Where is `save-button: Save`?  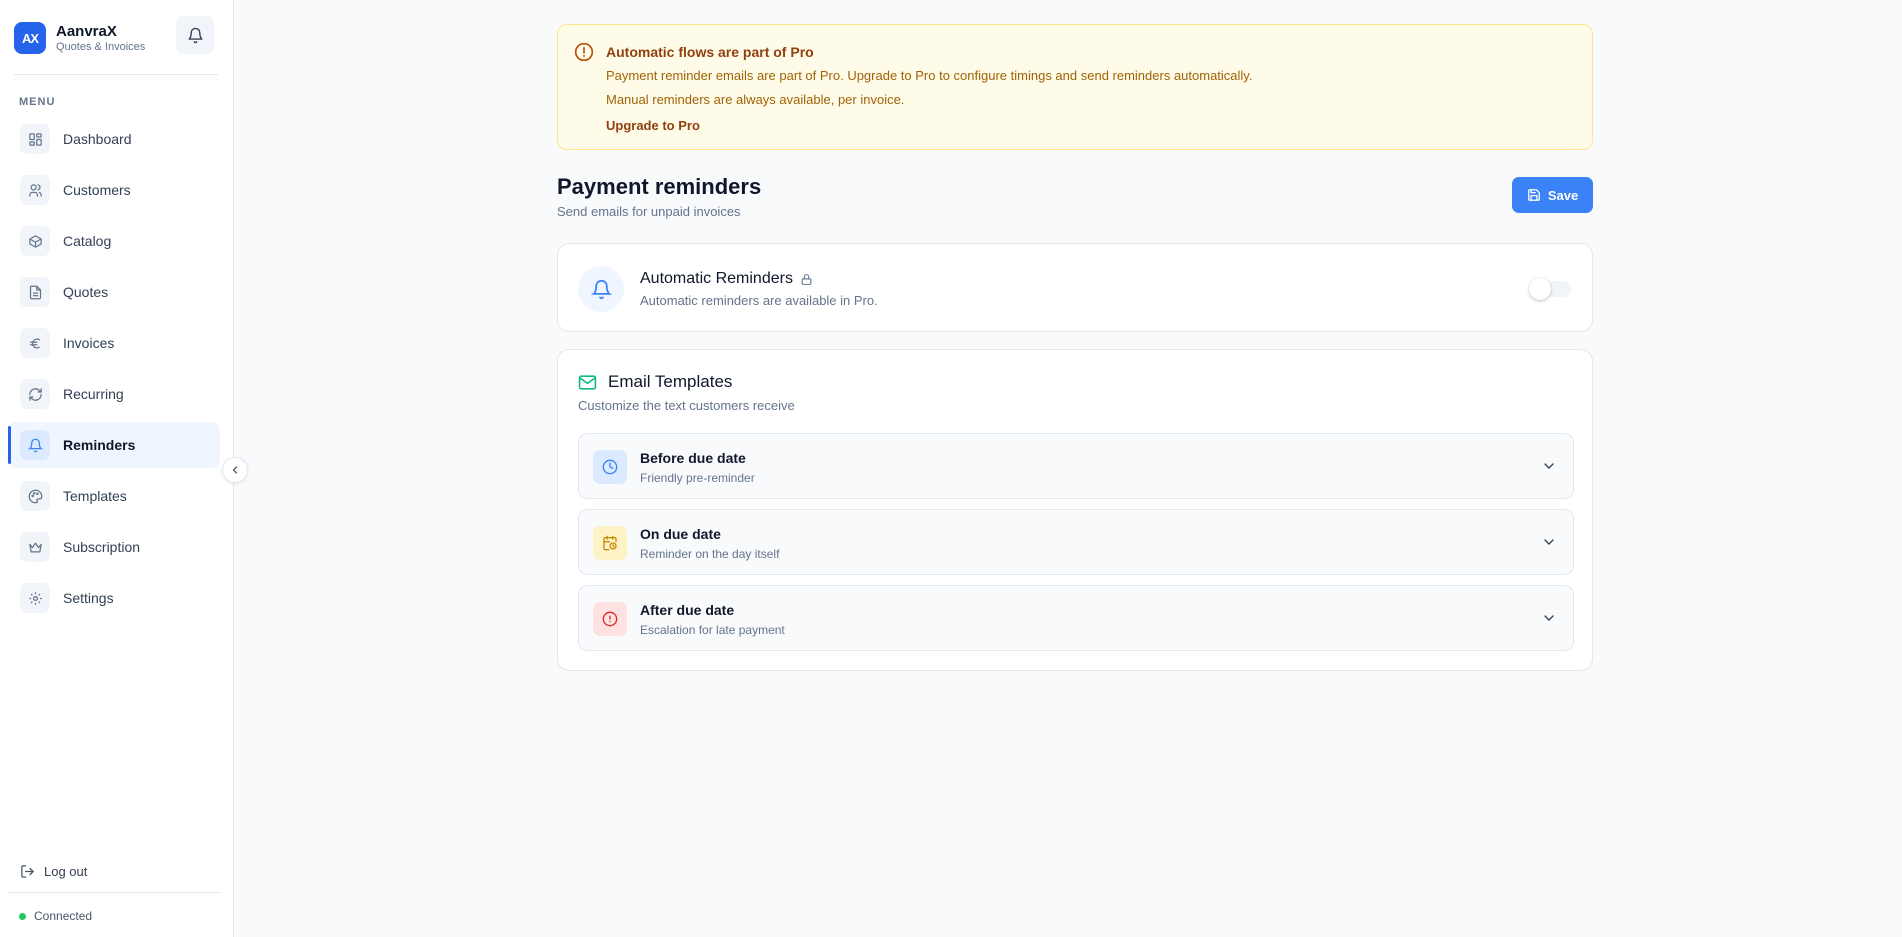 save-button: Save is located at coordinates (1552, 195).